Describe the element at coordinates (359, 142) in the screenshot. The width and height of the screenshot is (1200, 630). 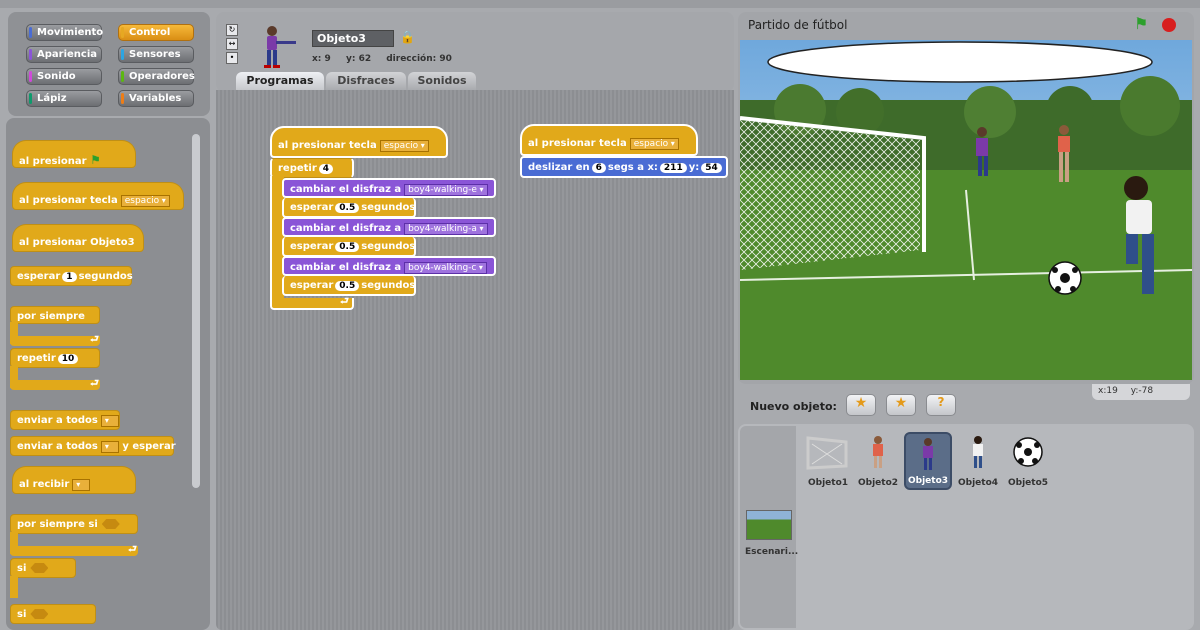
I see `script1-hat: al presionar tecla espacio` at that location.